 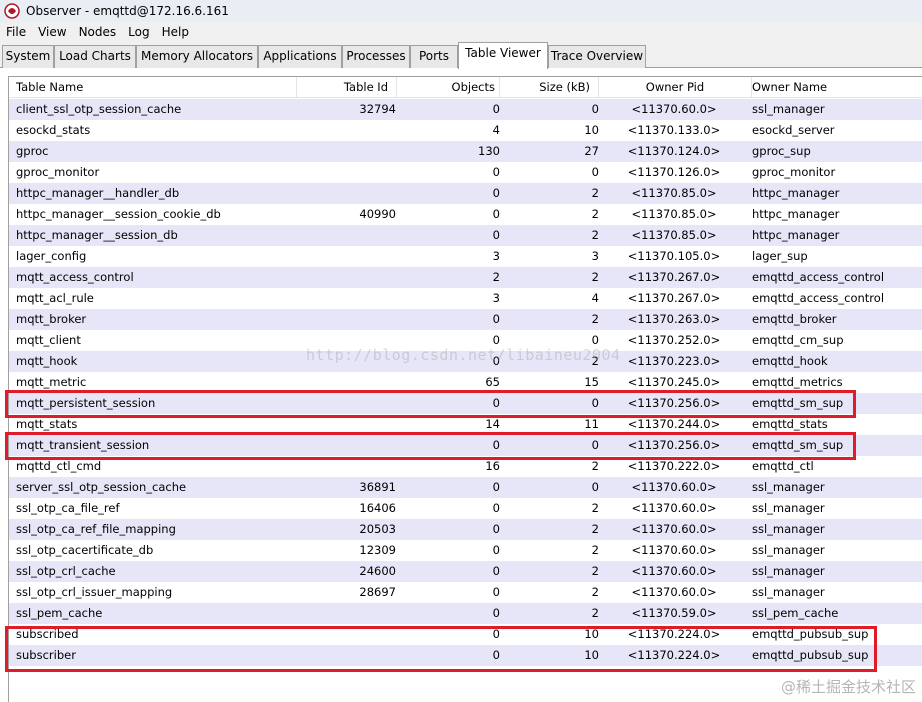 I want to click on table-row: mqtt_broker 0 2 <11370.263.0> emqttd_broker, so click(x=465, y=319).